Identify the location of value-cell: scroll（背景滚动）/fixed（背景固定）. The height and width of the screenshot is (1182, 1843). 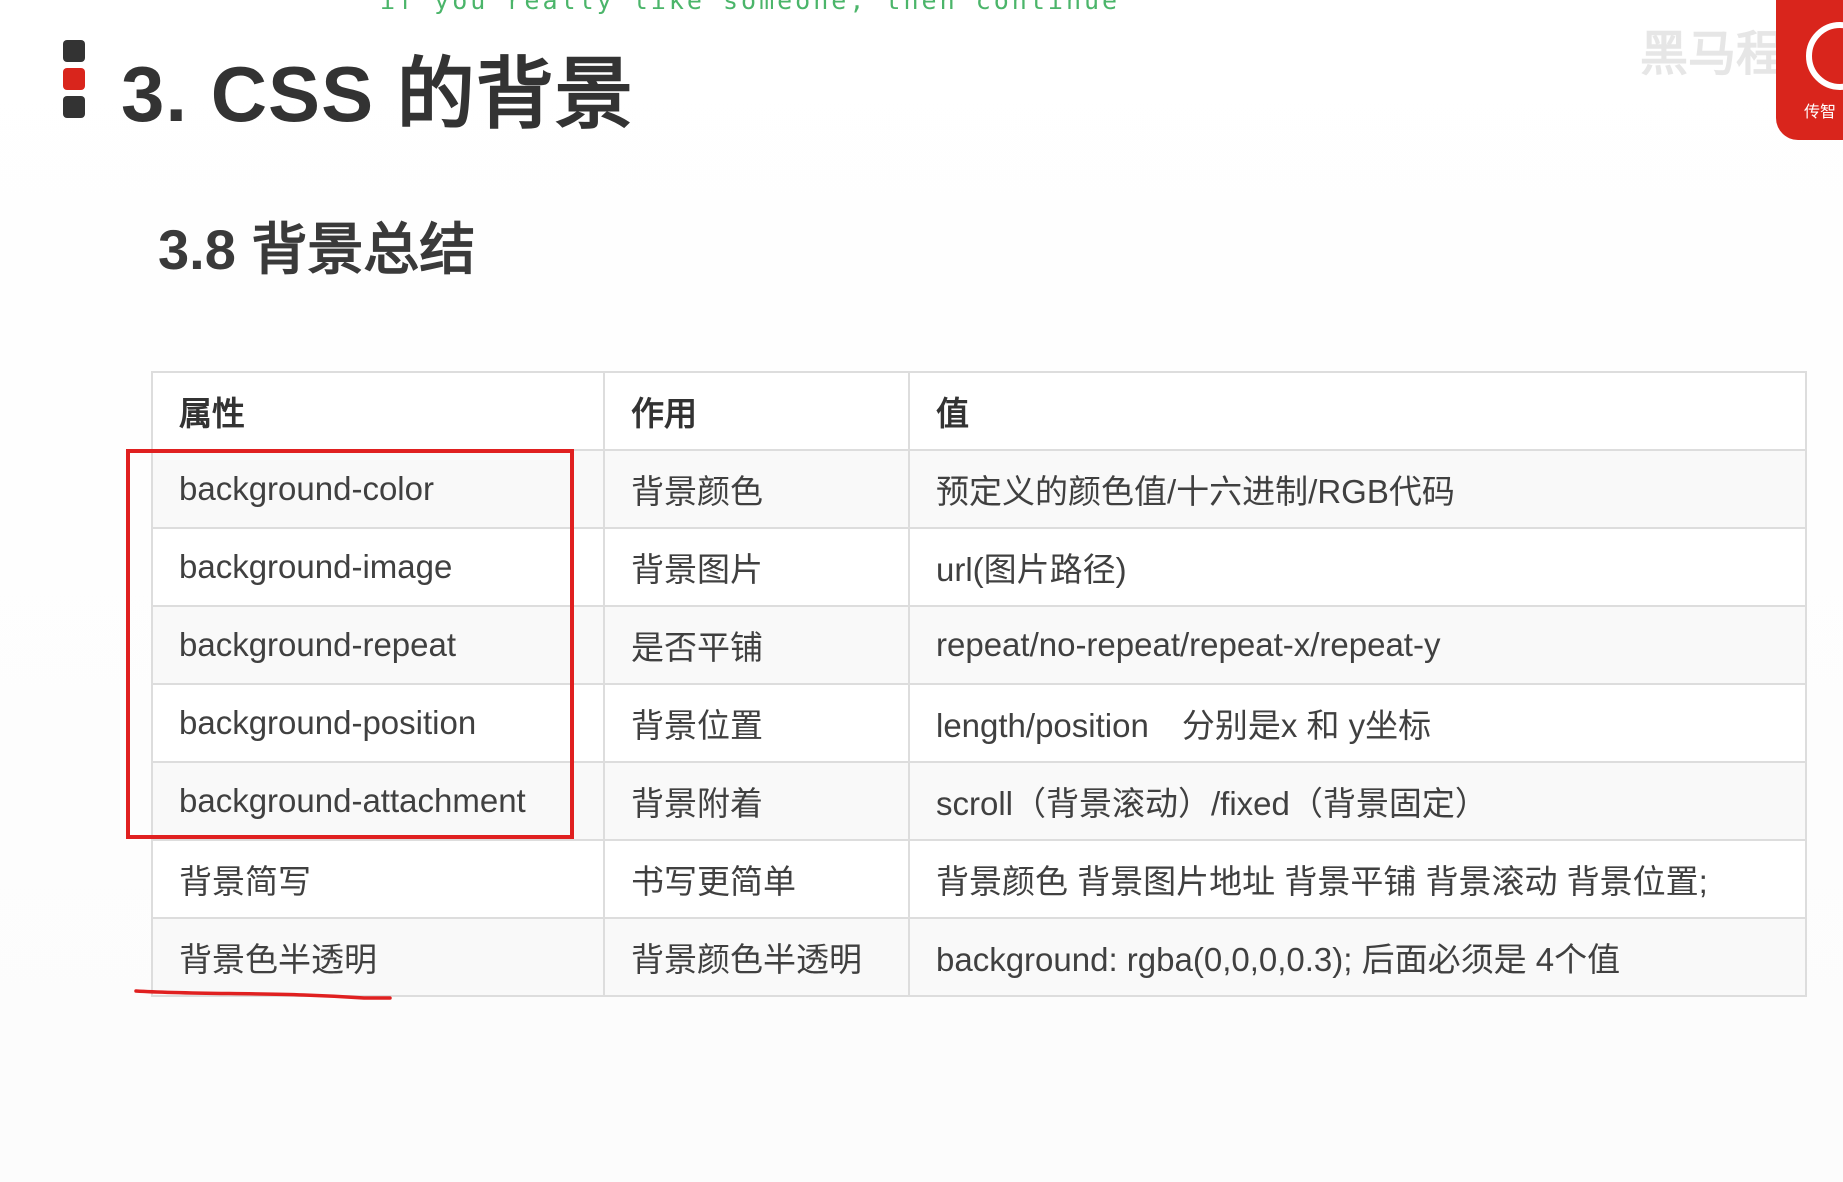
(1357, 801).